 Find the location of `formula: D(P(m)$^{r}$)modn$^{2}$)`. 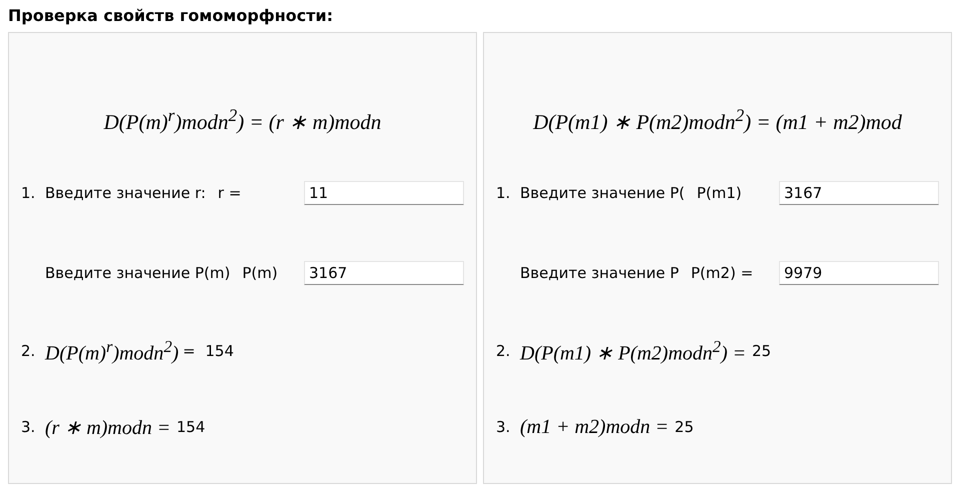

formula: D(P(m)$^{r}$)modn$^{2}$) is located at coordinates (112, 351).